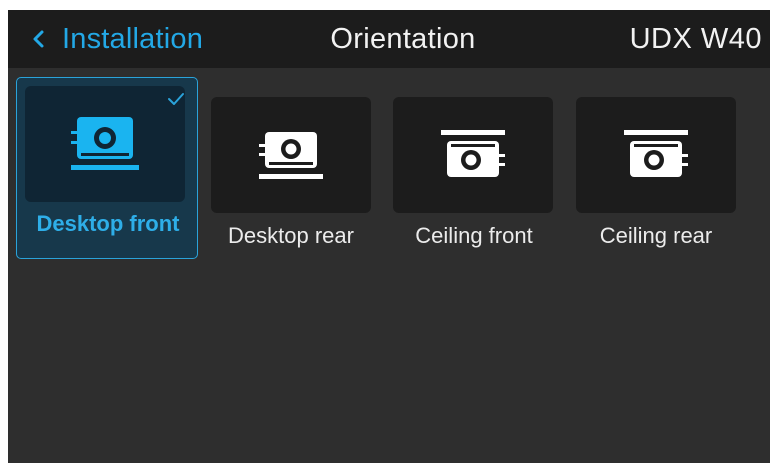  I want to click on option-label: Ceiling front, so click(474, 235).